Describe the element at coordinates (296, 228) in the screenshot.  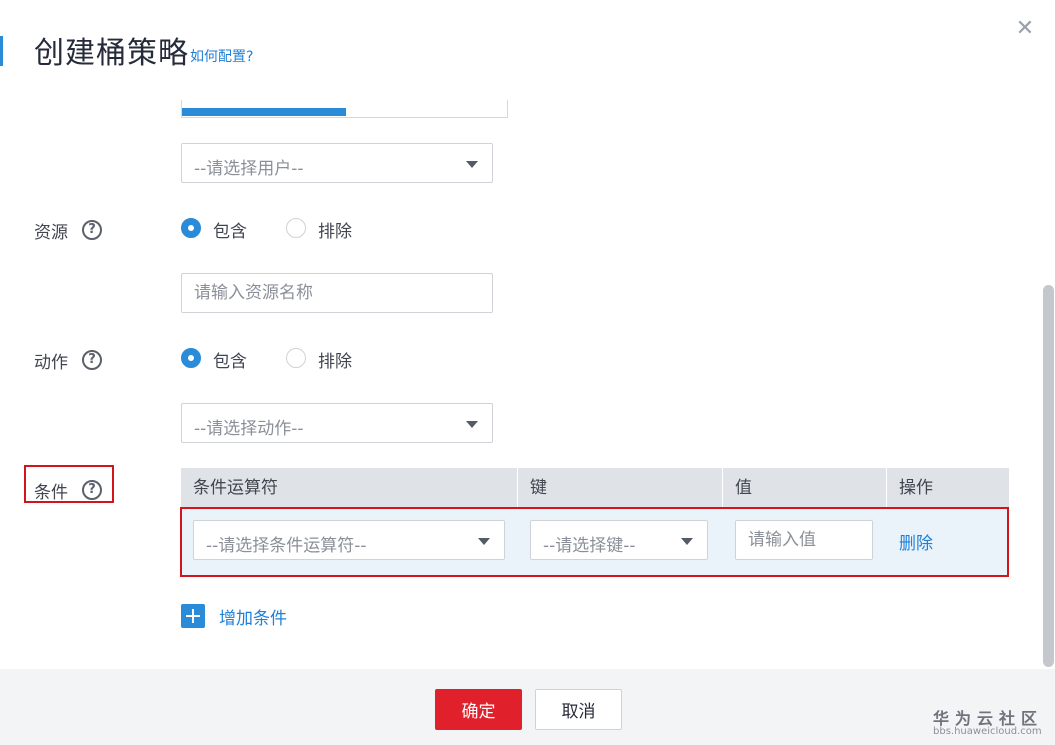
I see `resource-exclude-radio` at that location.